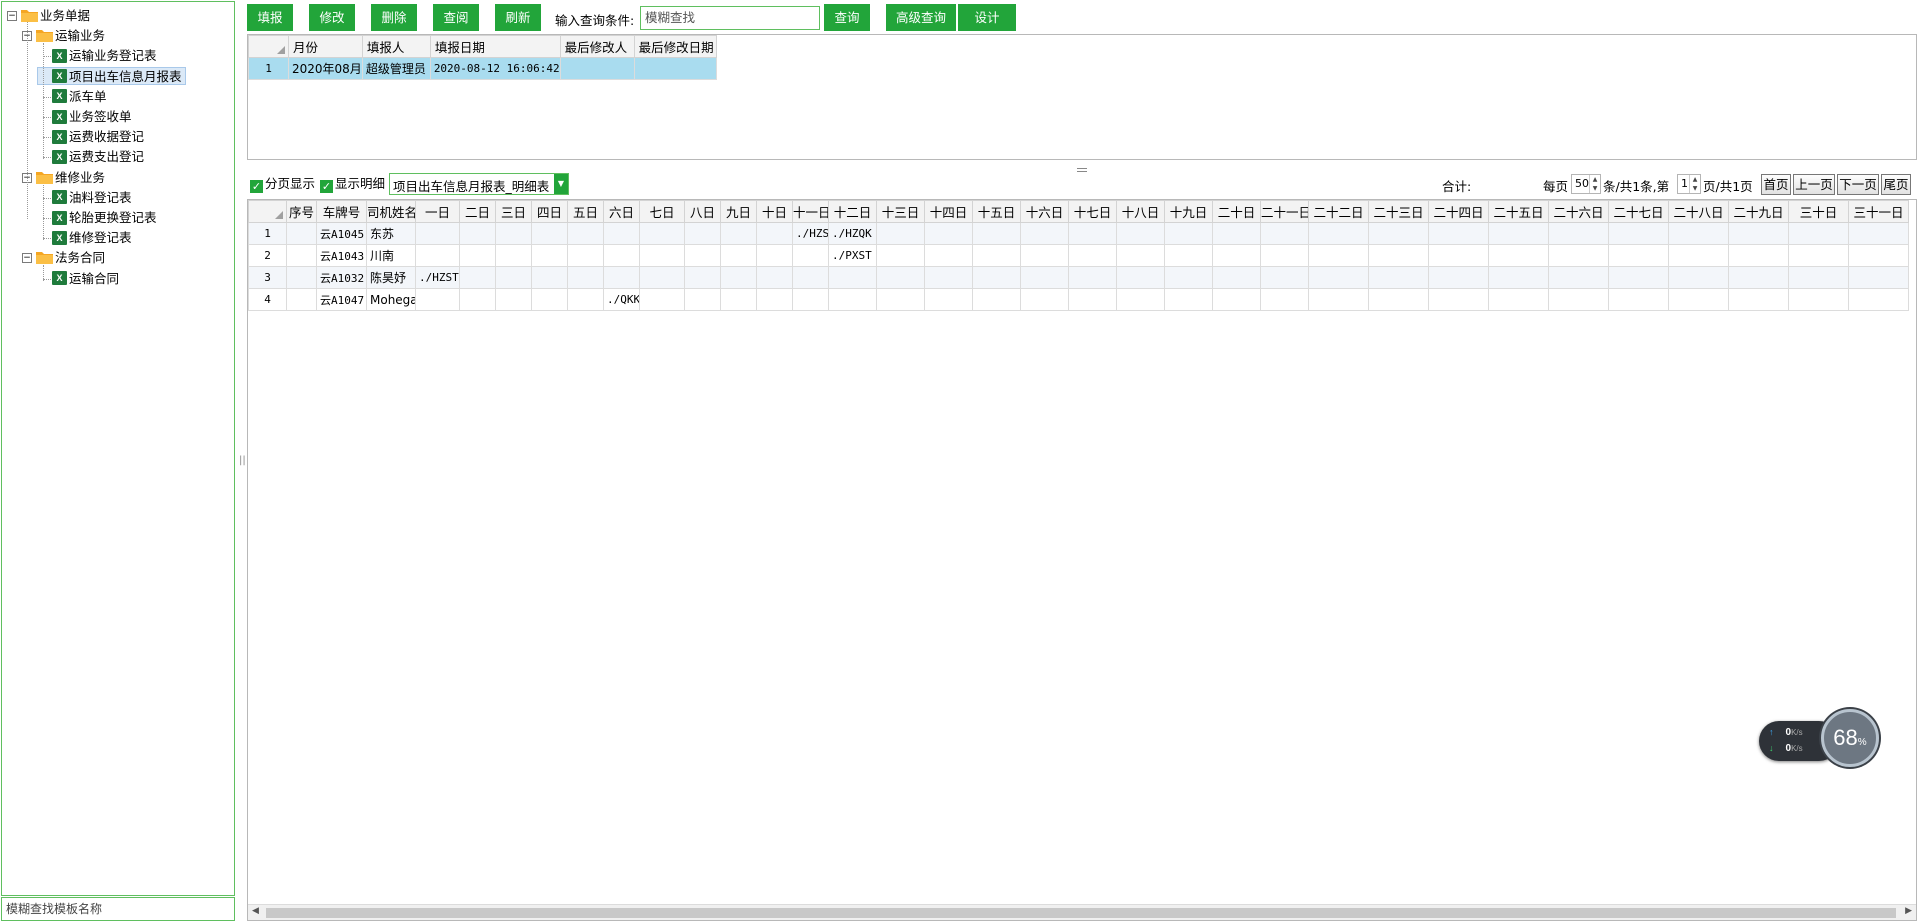  What do you see at coordinates (104, 218) in the screenshot?
I see `tree-item: X 轮胎更换登记表` at bounding box center [104, 218].